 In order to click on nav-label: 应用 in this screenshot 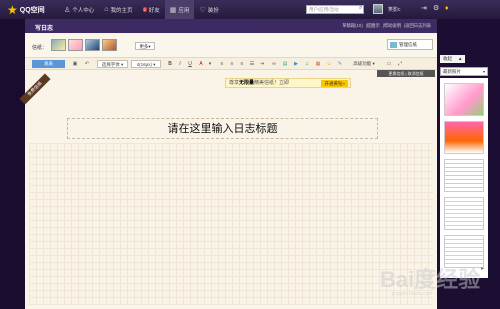, I will do `click(184, 10)`.